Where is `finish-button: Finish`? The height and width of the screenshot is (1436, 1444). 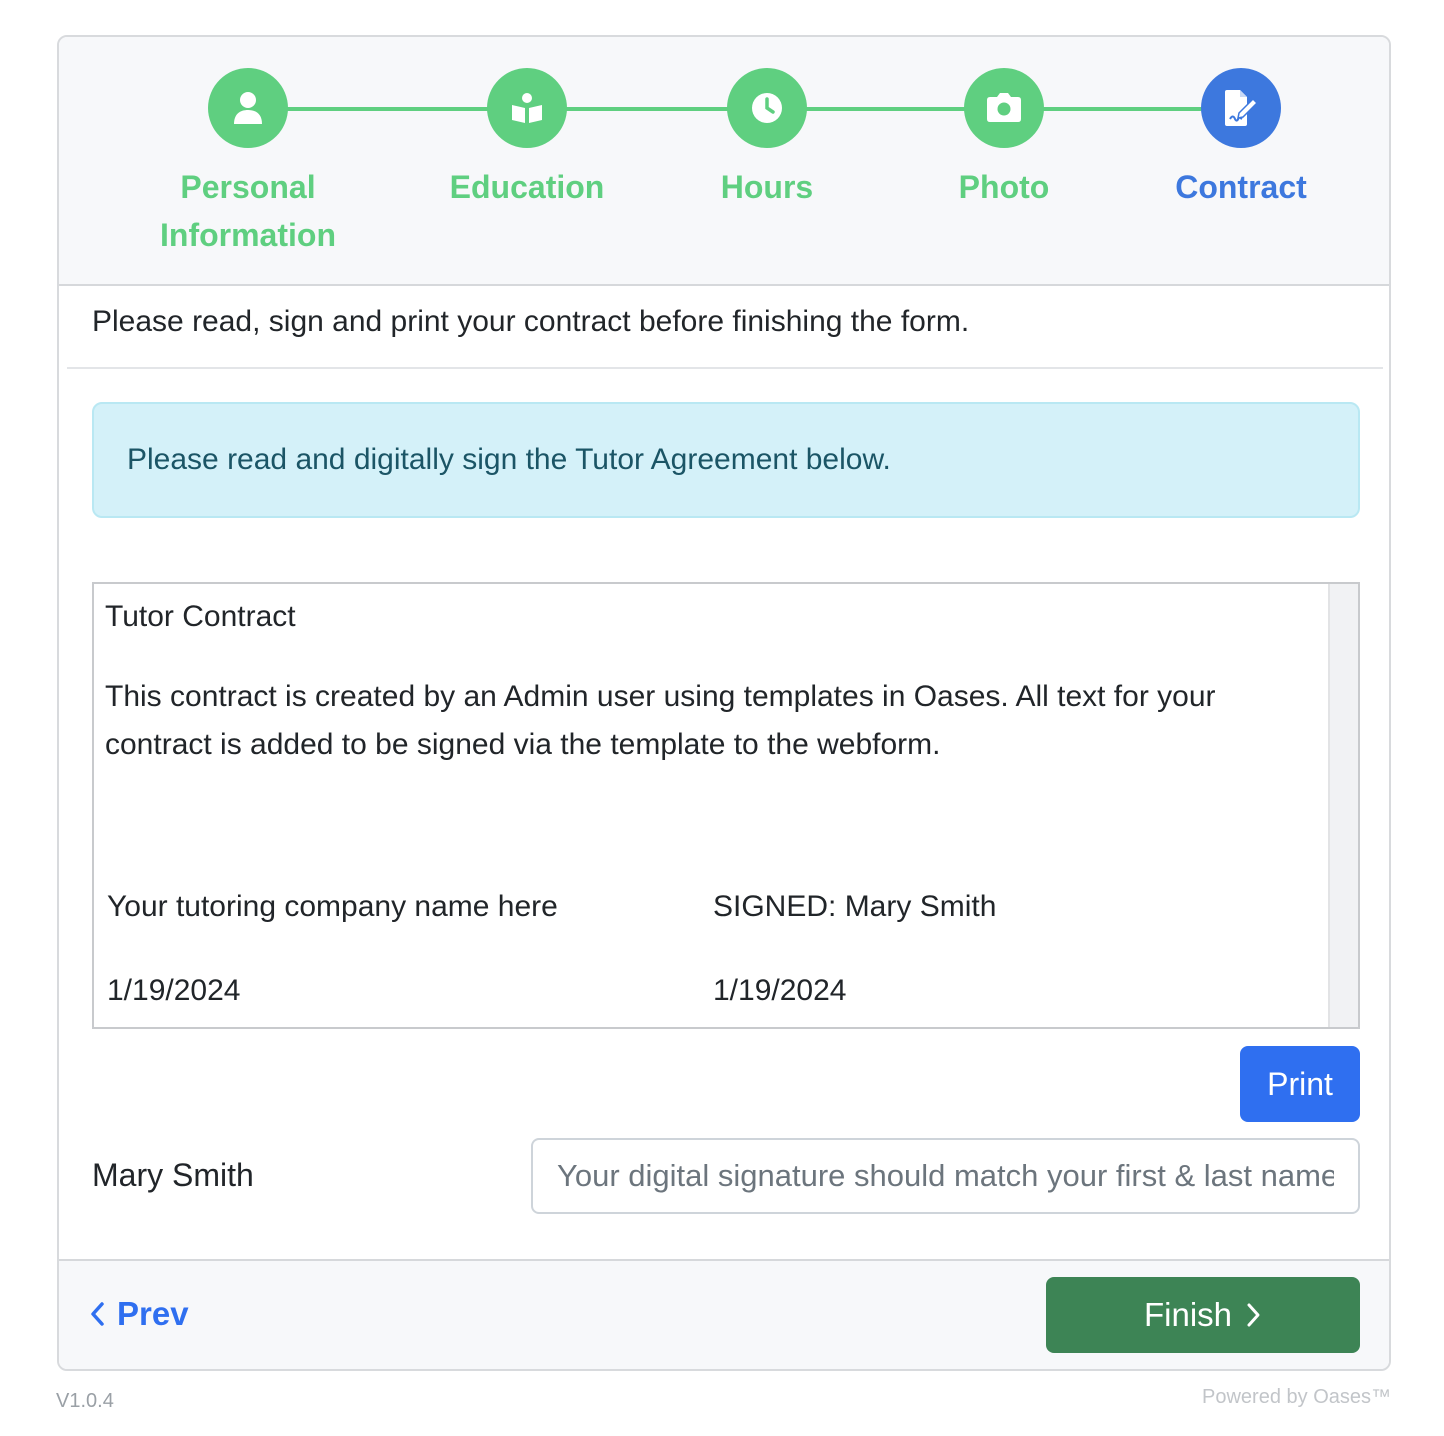
finish-button: Finish is located at coordinates (1203, 1315).